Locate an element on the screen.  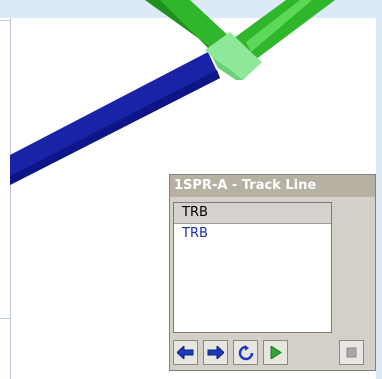
play-button is located at coordinates (275, 352).